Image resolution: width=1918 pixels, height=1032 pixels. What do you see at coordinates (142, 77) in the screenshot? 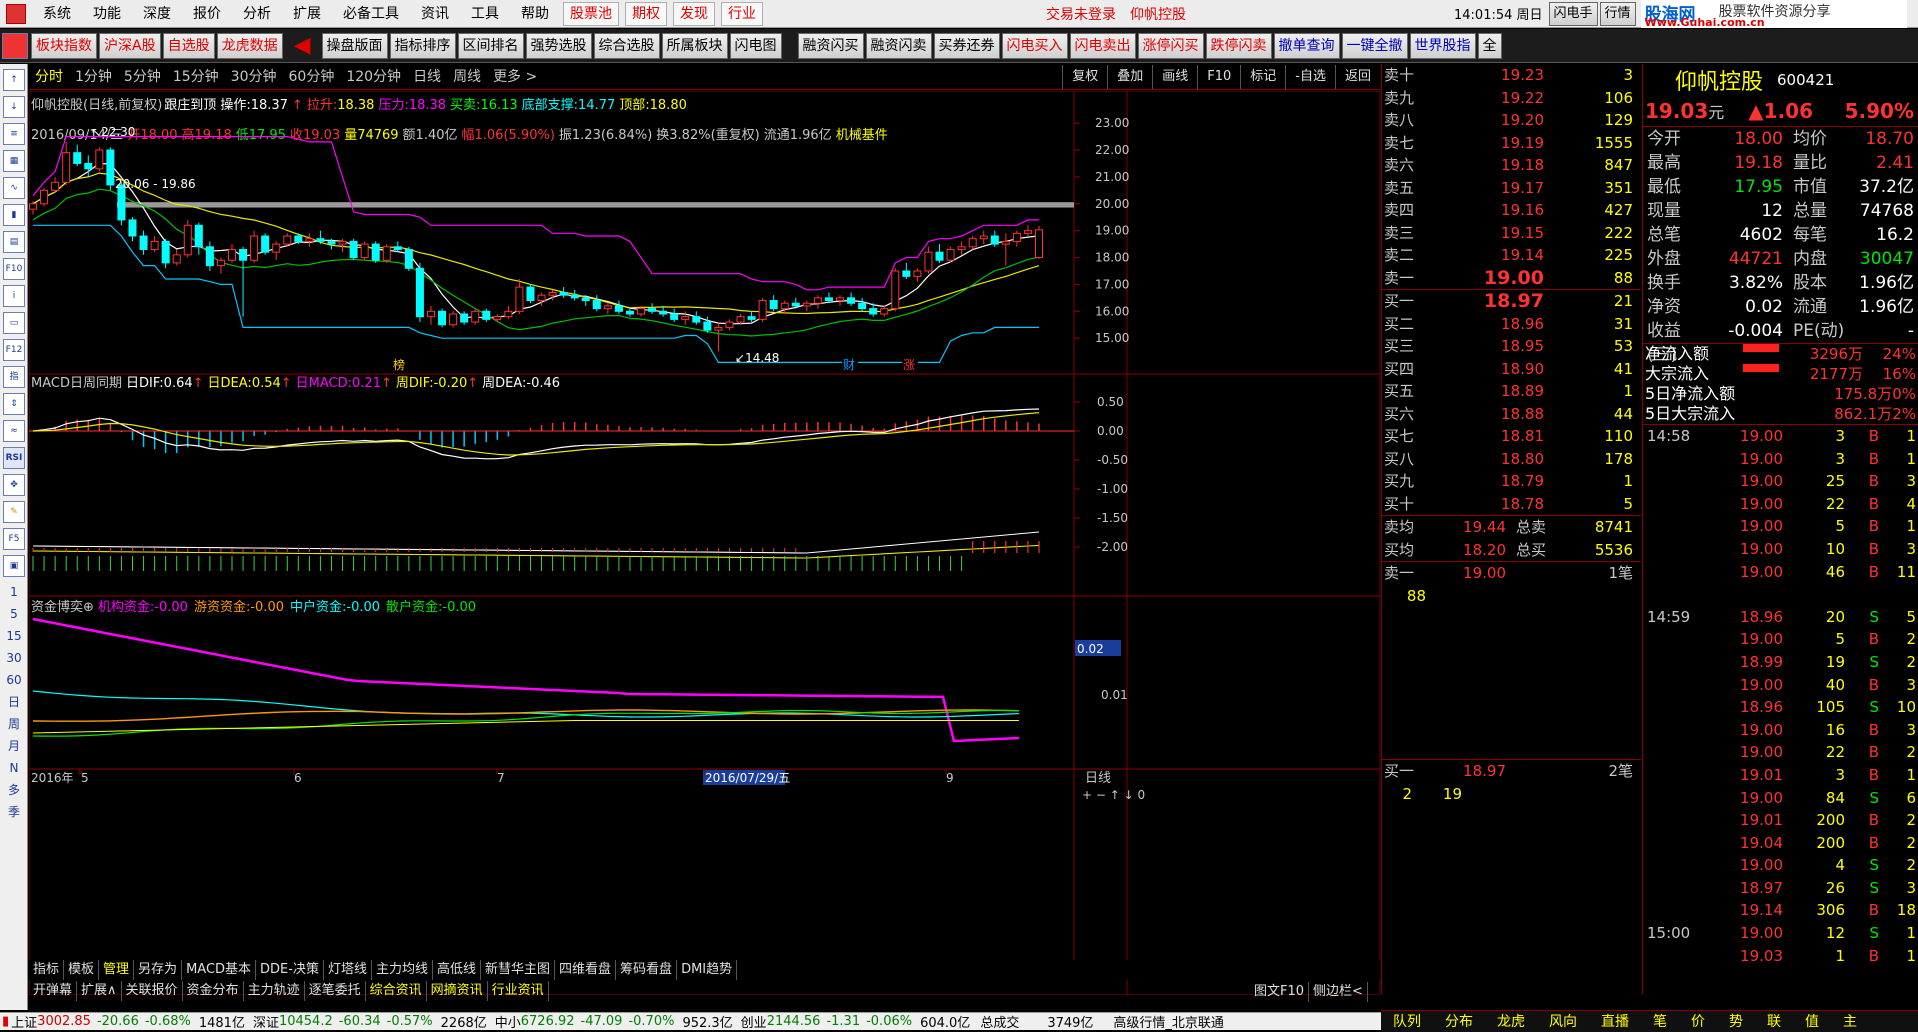
I see `period-tab-2: 5分钟` at bounding box center [142, 77].